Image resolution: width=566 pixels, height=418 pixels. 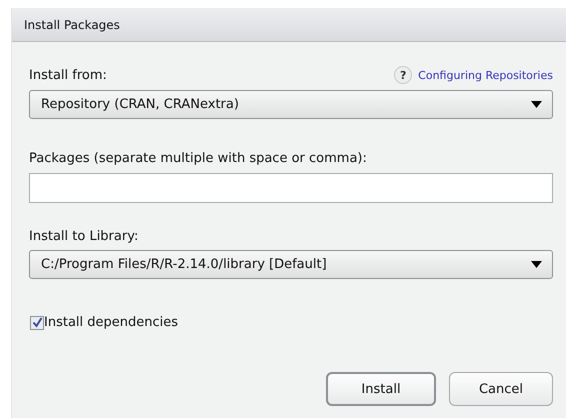 What do you see at coordinates (291, 104) in the screenshot?
I see `repository-dropdown: Repository (CRAN, CRANextra)` at bounding box center [291, 104].